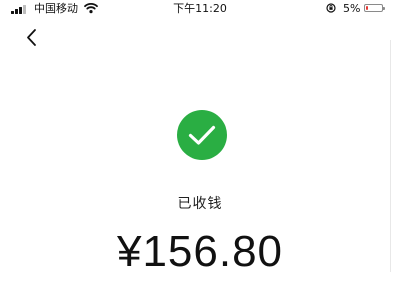 The height and width of the screenshot is (281, 400). I want to click on battery-percent: 5%, so click(352, 8).